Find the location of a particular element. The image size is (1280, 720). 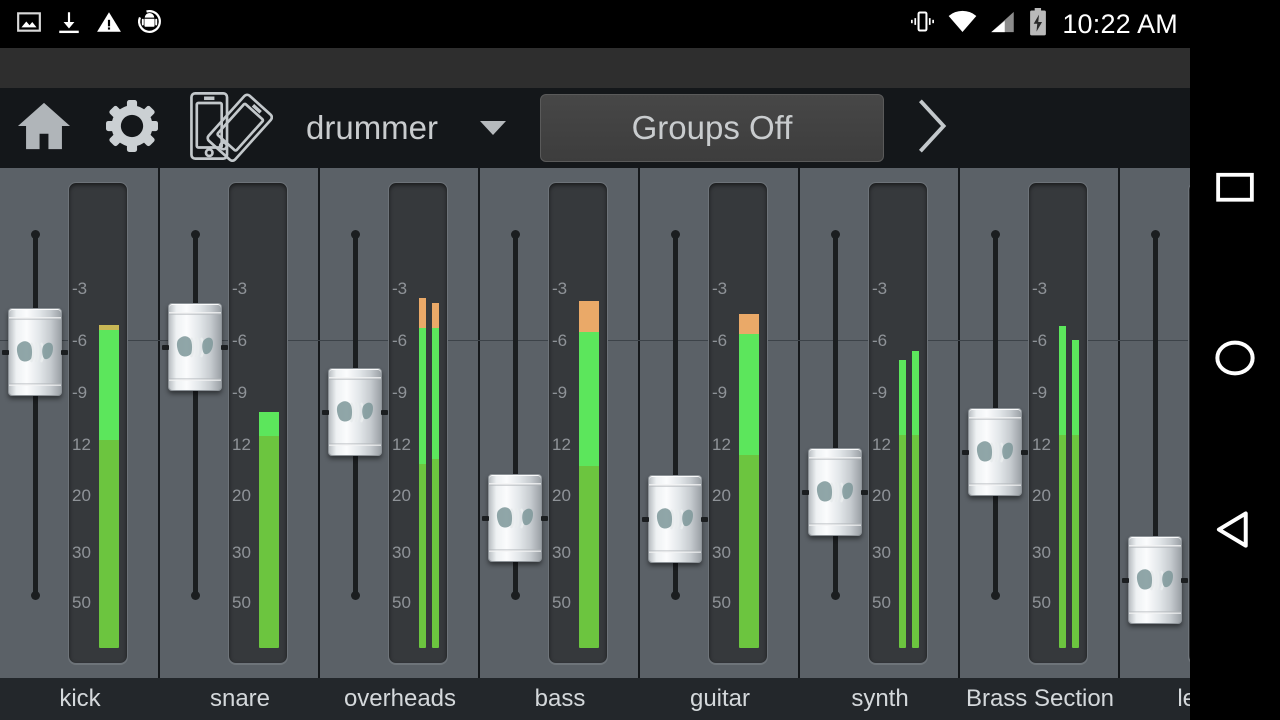

download-icon is located at coordinates (69, 24).